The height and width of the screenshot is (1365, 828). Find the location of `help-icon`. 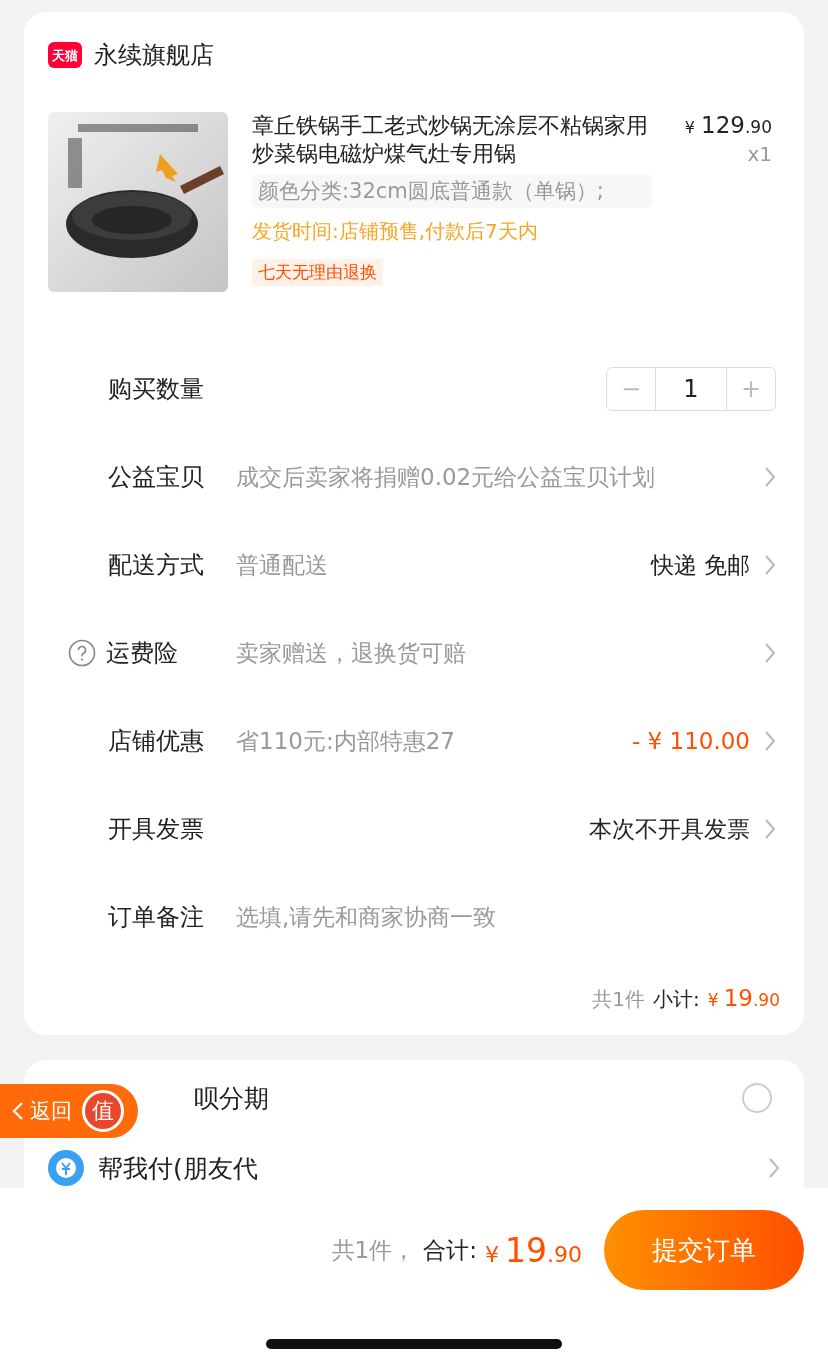

help-icon is located at coordinates (82, 653).